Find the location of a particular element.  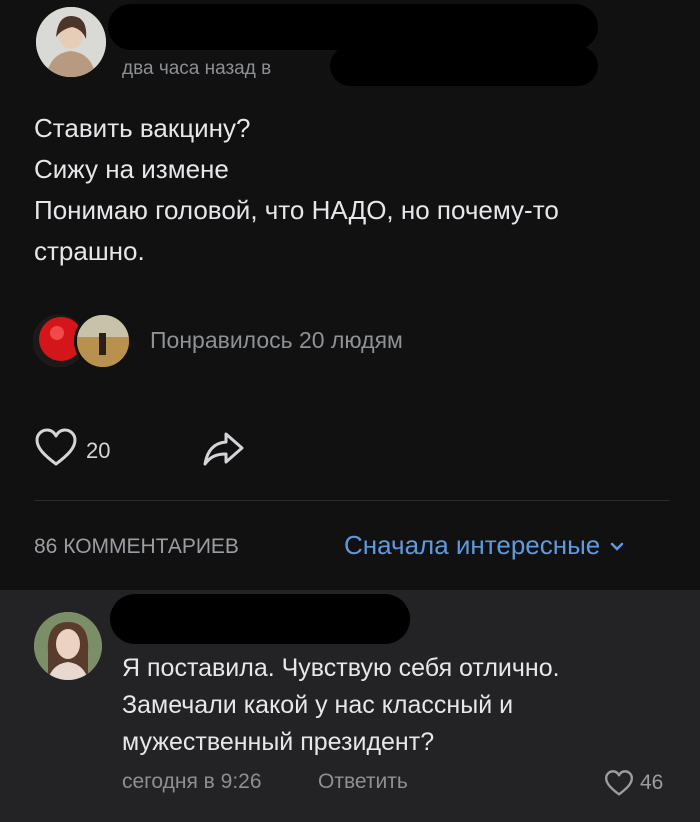

redacted-name is located at coordinates (353, 27).